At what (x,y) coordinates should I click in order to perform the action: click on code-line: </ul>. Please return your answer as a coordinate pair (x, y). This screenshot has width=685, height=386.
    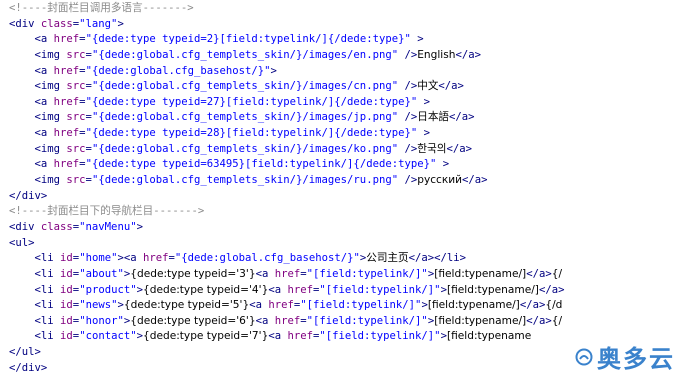
    Looking at the image, I should click on (286, 353).